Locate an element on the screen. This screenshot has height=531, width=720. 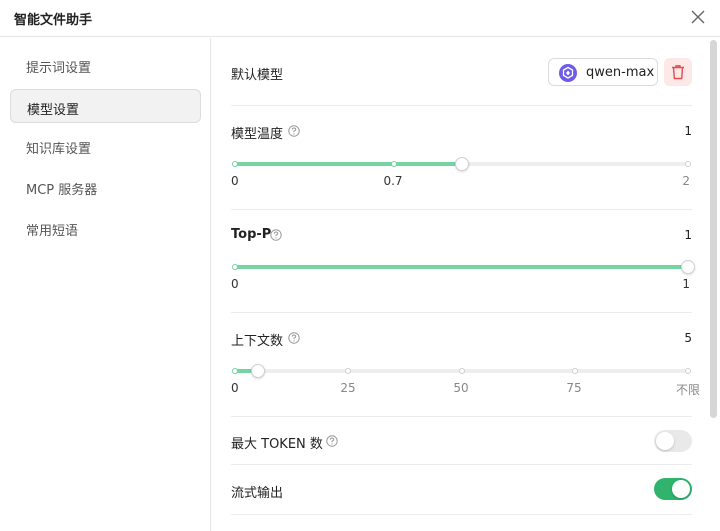
temperature-value: 1 is located at coordinates (688, 131).